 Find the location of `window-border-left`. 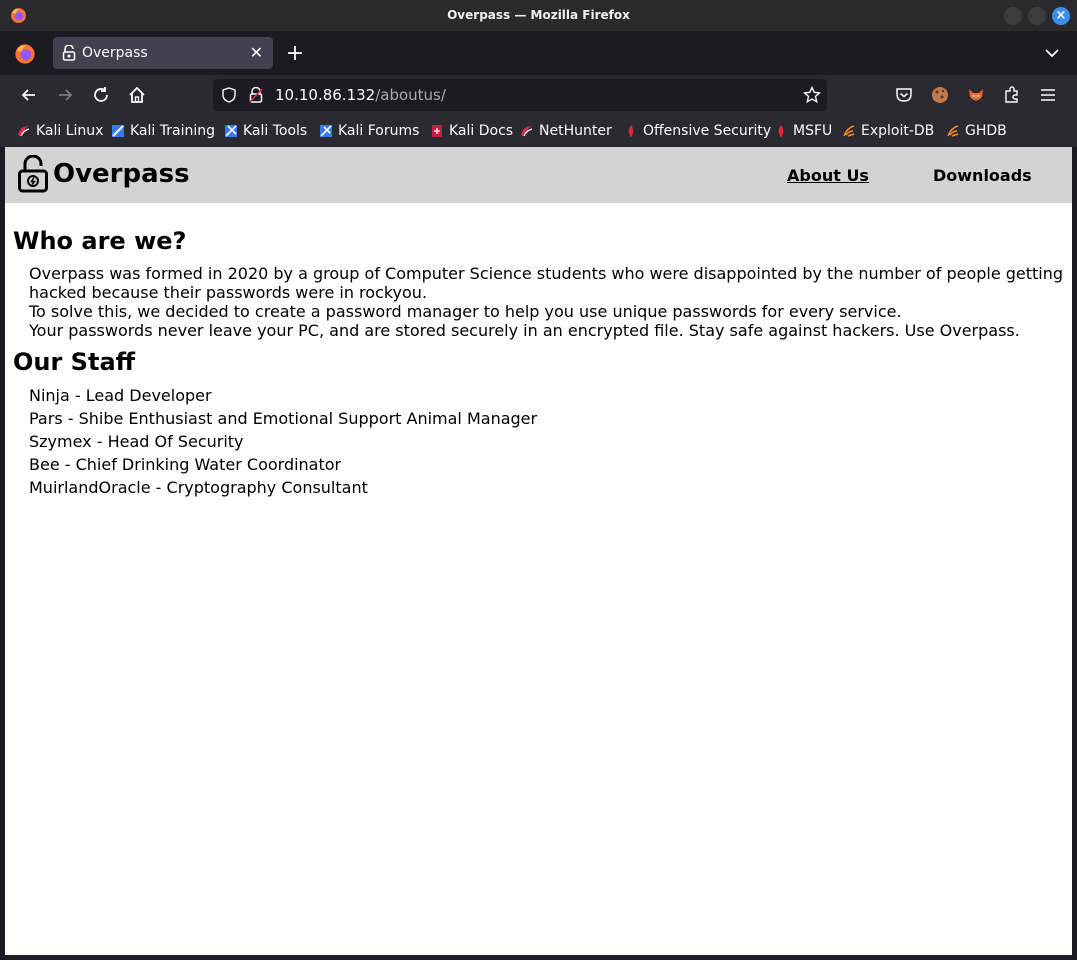

window-border-left is located at coordinates (2, 553).